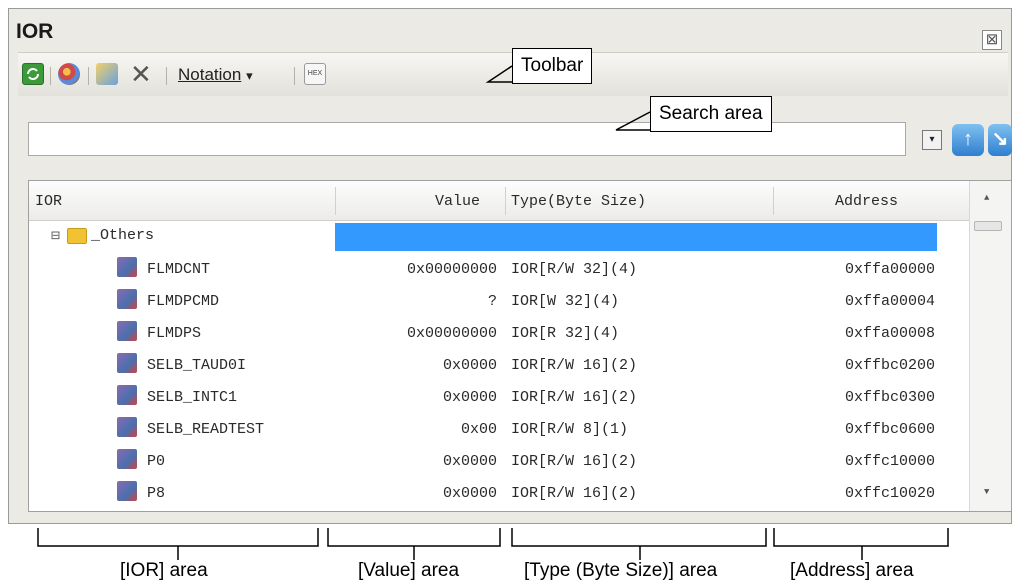 The width and height of the screenshot is (1012, 588). What do you see at coordinates (578, 201) in the screenshot?
I see `column-header-type: Type(Byte Size)` at bounding box center [578, 201].